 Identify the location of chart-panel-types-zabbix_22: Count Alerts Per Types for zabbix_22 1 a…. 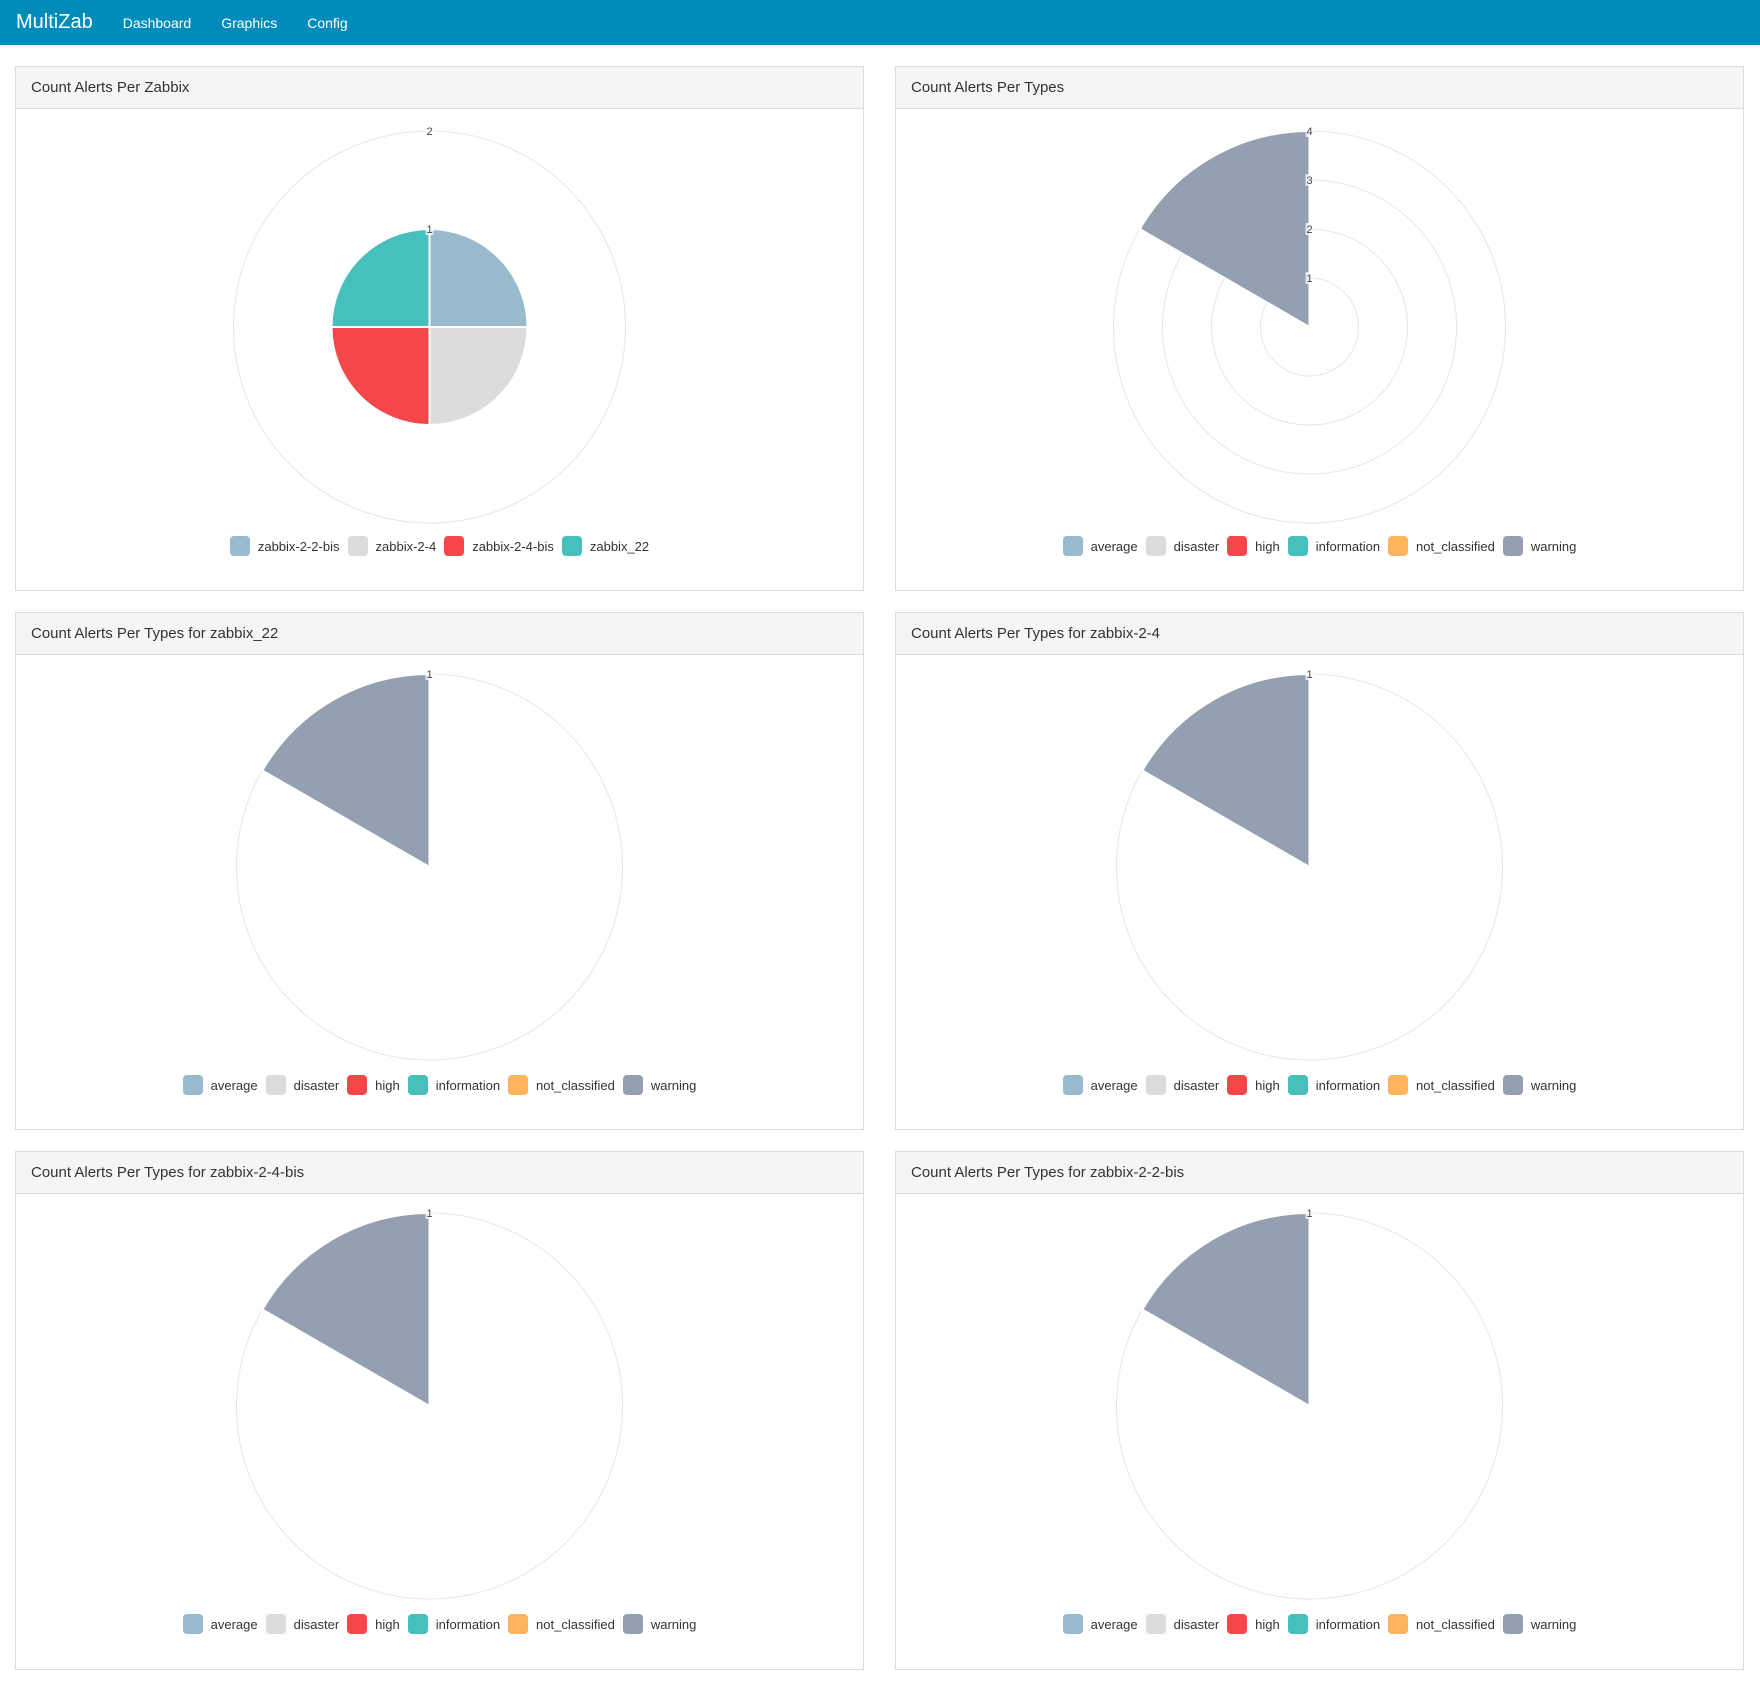
(439, 871).